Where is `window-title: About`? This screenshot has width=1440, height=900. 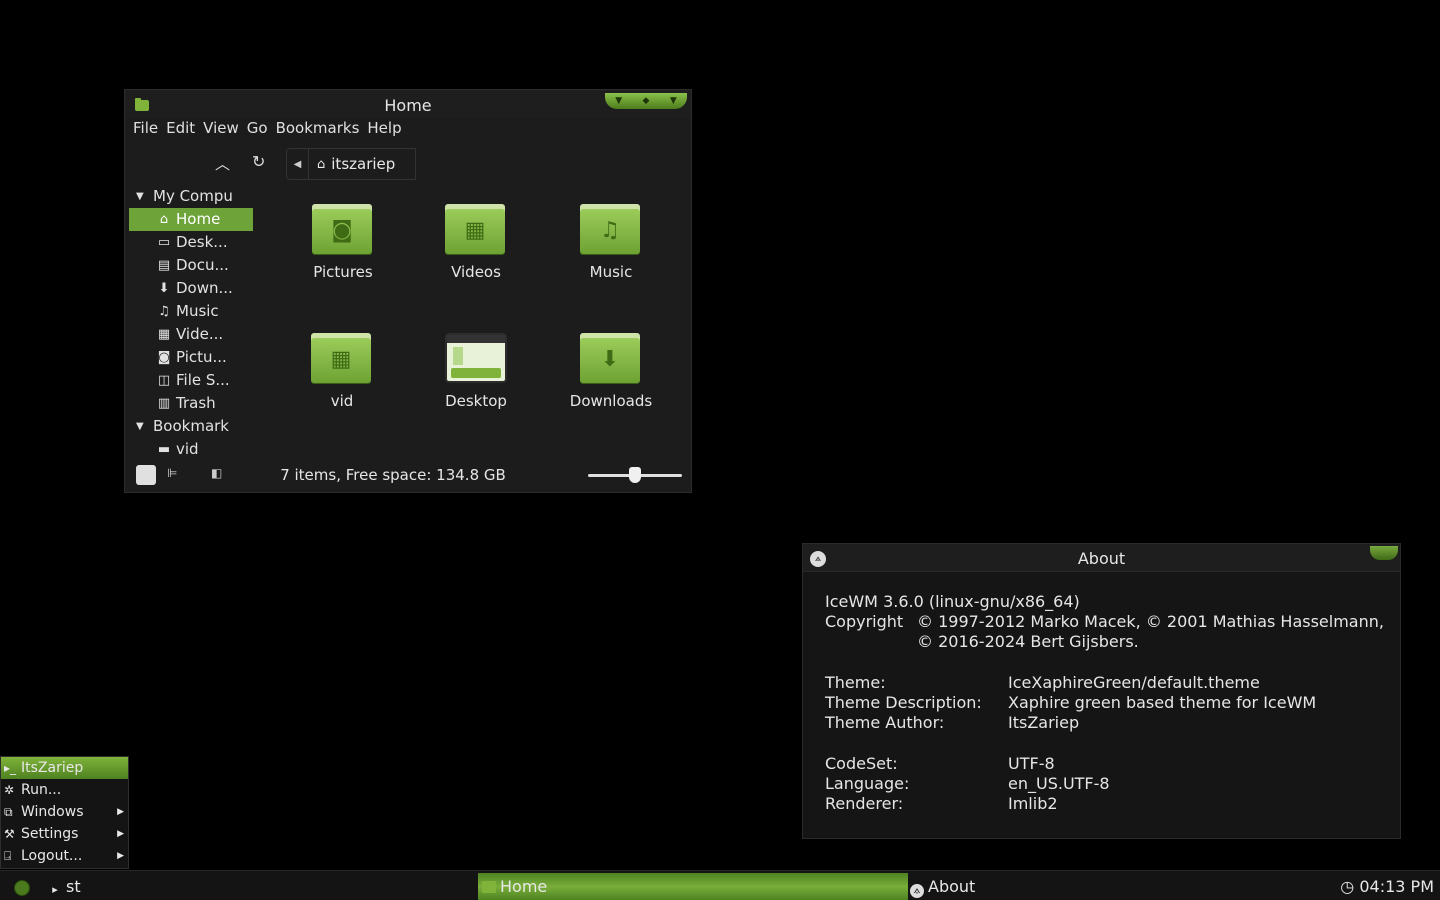
window-title: About is located at coordinates (1101, 558).